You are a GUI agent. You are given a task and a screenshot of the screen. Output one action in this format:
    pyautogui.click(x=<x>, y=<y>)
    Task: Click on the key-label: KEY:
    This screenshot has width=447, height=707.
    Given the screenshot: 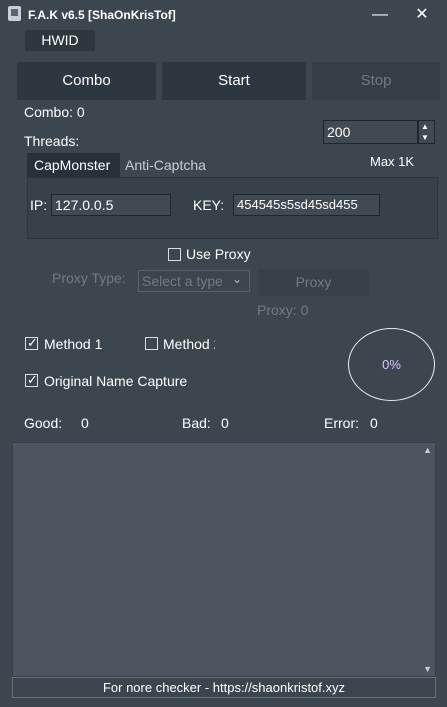 What is the action you would take?
    pyautogui.click(x=209, y=205)
    